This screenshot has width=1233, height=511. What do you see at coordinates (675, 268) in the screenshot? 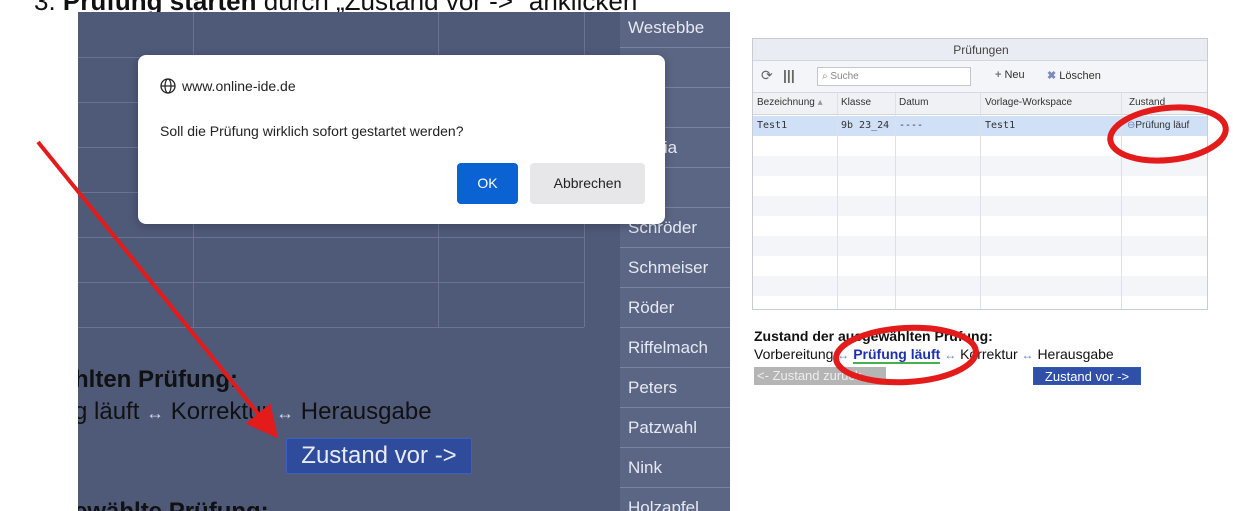
I see `name-cell: Schmeiser` at bounding box center [675, 268].